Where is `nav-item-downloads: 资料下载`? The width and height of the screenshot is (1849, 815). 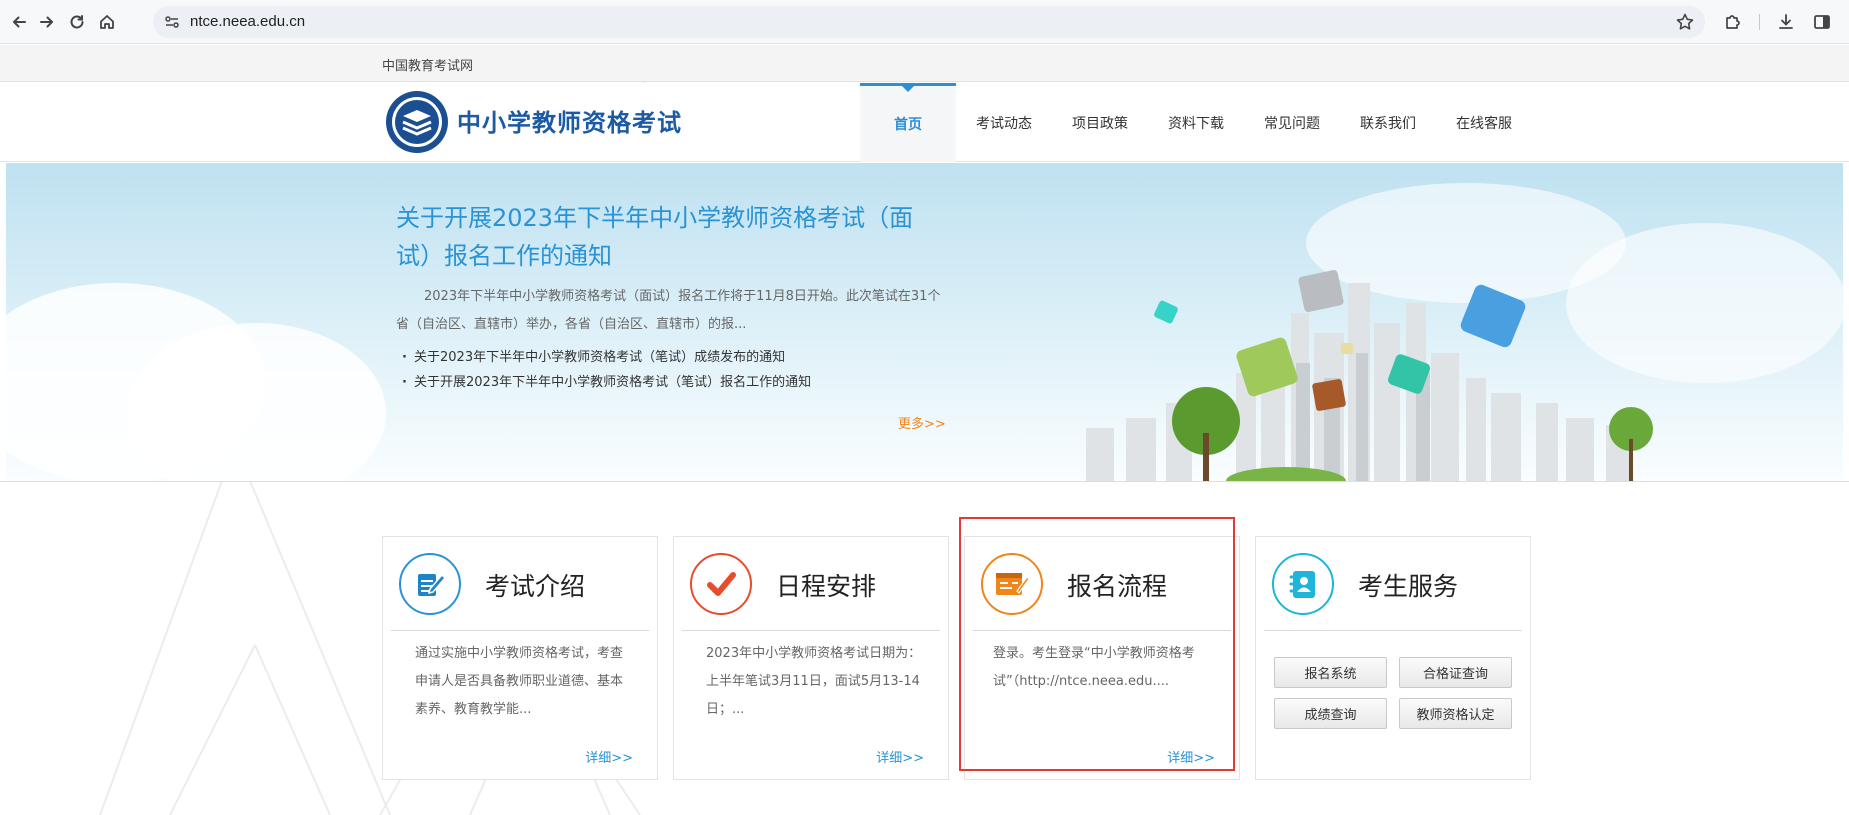
nav-item-downloads: 资料下载 is located at coordinates (1196, 122).